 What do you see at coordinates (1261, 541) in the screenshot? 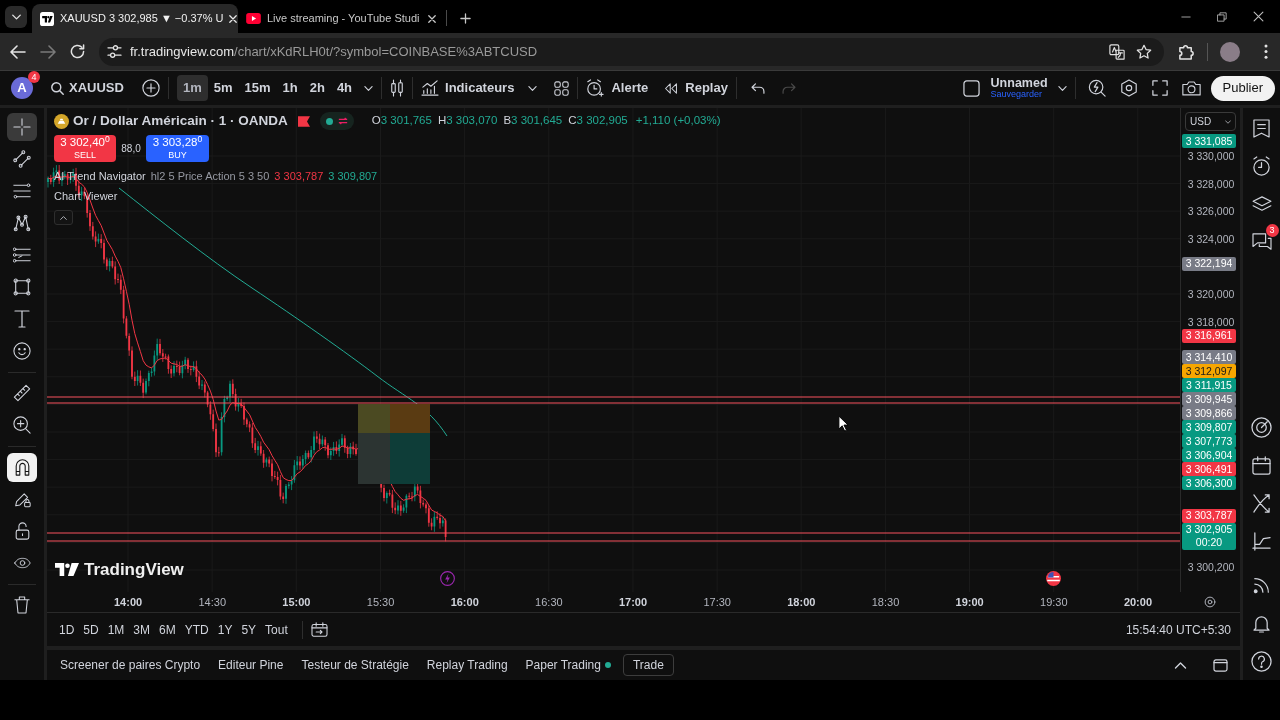
I see `chart-tool-icon` at bounding box center [1261, 541].